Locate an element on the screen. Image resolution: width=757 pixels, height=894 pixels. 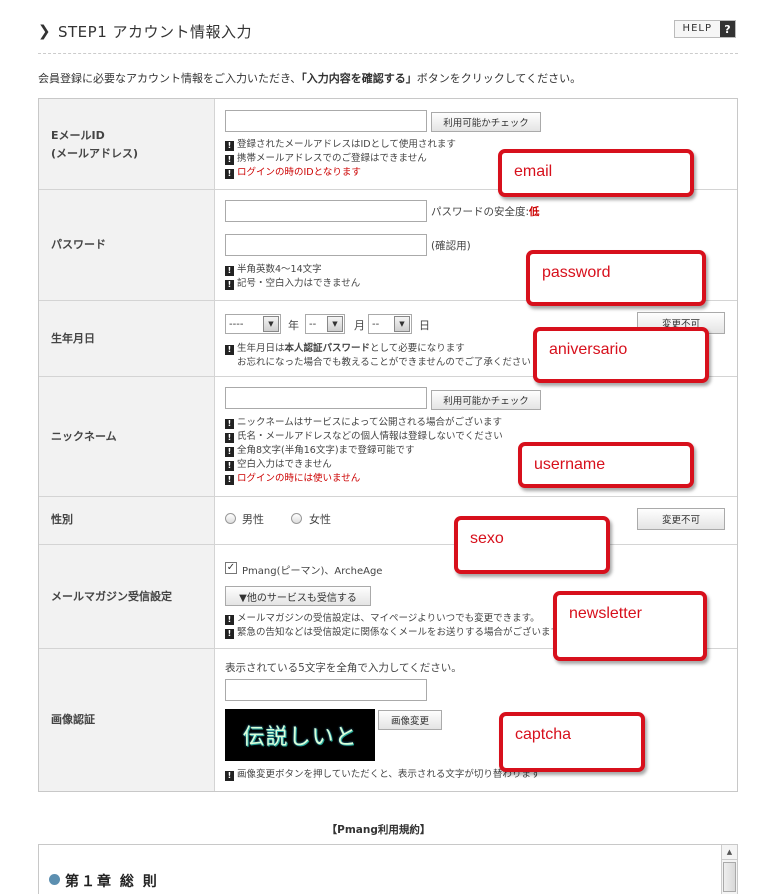
birthday-note: ! 生年月日は本人認証パスワードとして必要になります is located at coordinates (345, 349).